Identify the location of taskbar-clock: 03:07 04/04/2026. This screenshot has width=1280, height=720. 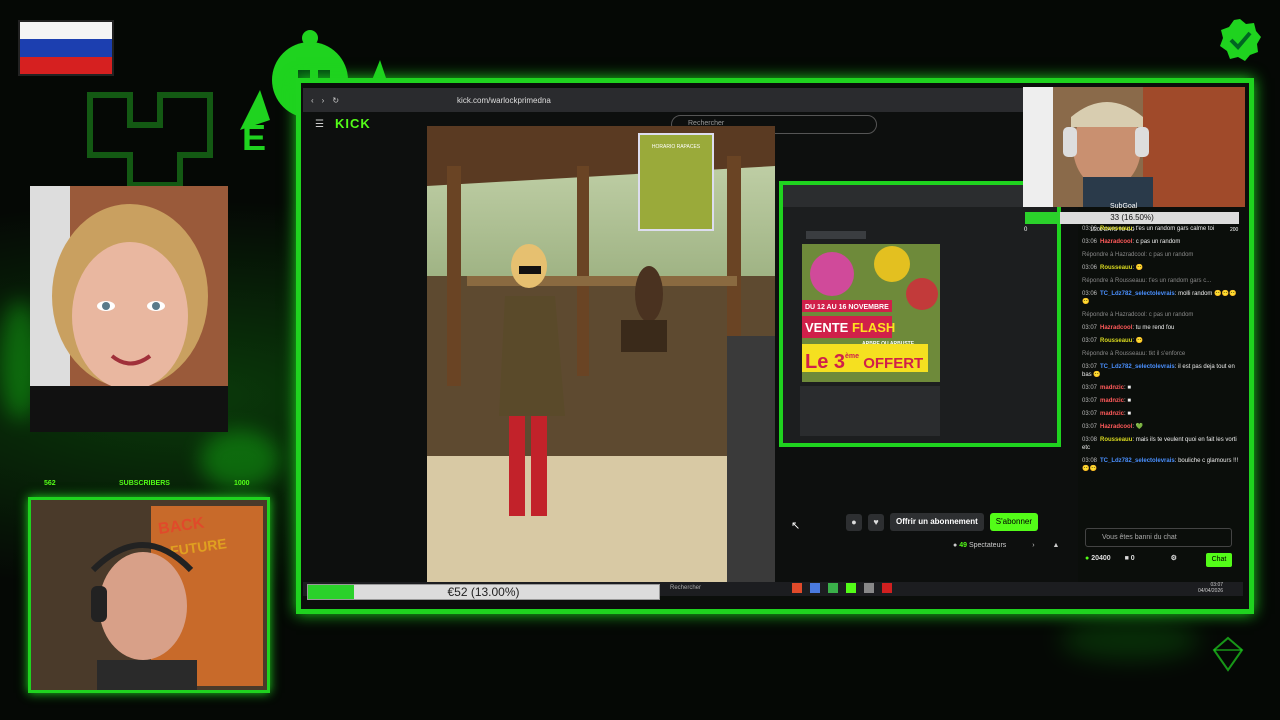
(1210, 588).